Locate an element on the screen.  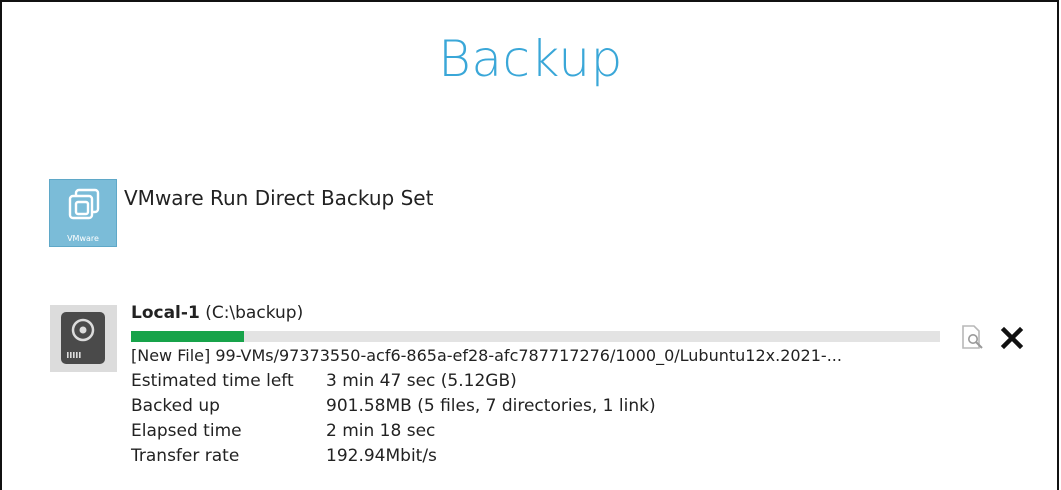
stat-row-transfer-rate: Transfer rate 192.94Mbit/s is located at coordinates (393, 458).